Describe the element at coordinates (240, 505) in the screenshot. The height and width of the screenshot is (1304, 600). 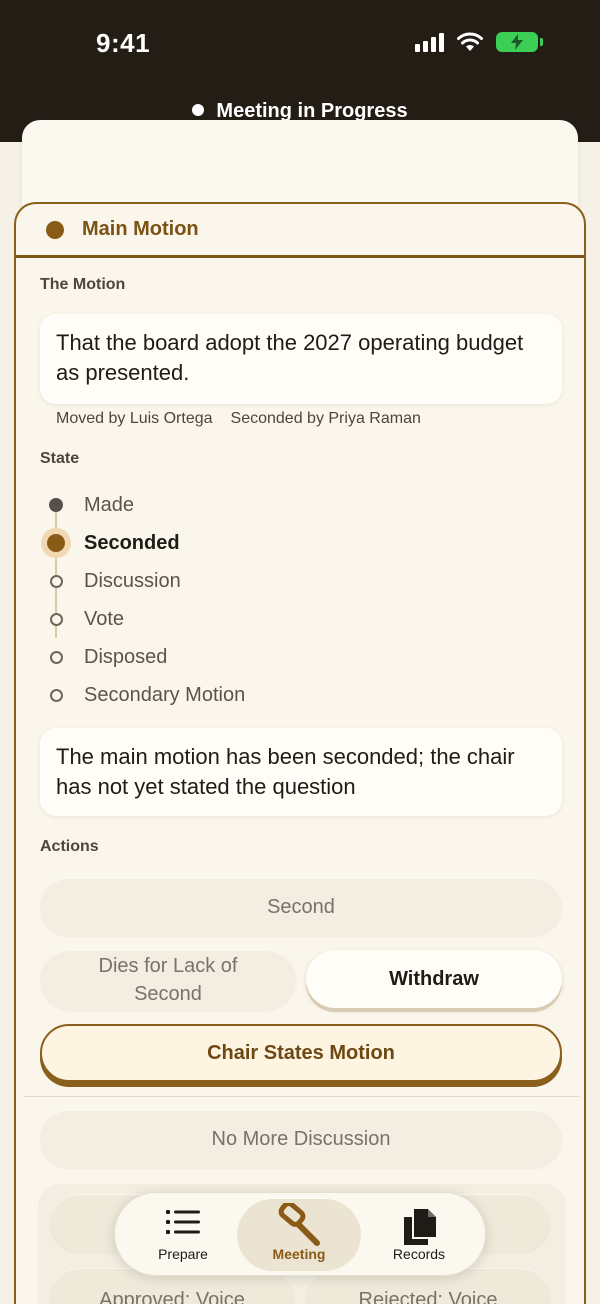
I see `state-item-made: Made` at that location.